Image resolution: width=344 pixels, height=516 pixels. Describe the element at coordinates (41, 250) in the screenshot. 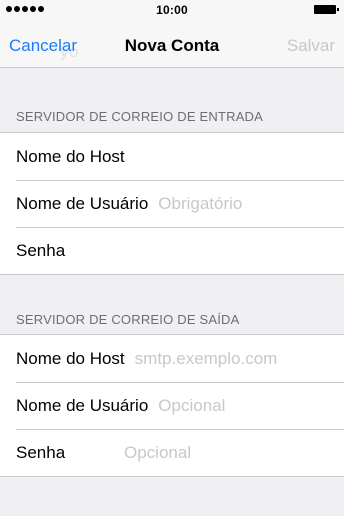

I see `incoming-password-label: Senha` at that location.